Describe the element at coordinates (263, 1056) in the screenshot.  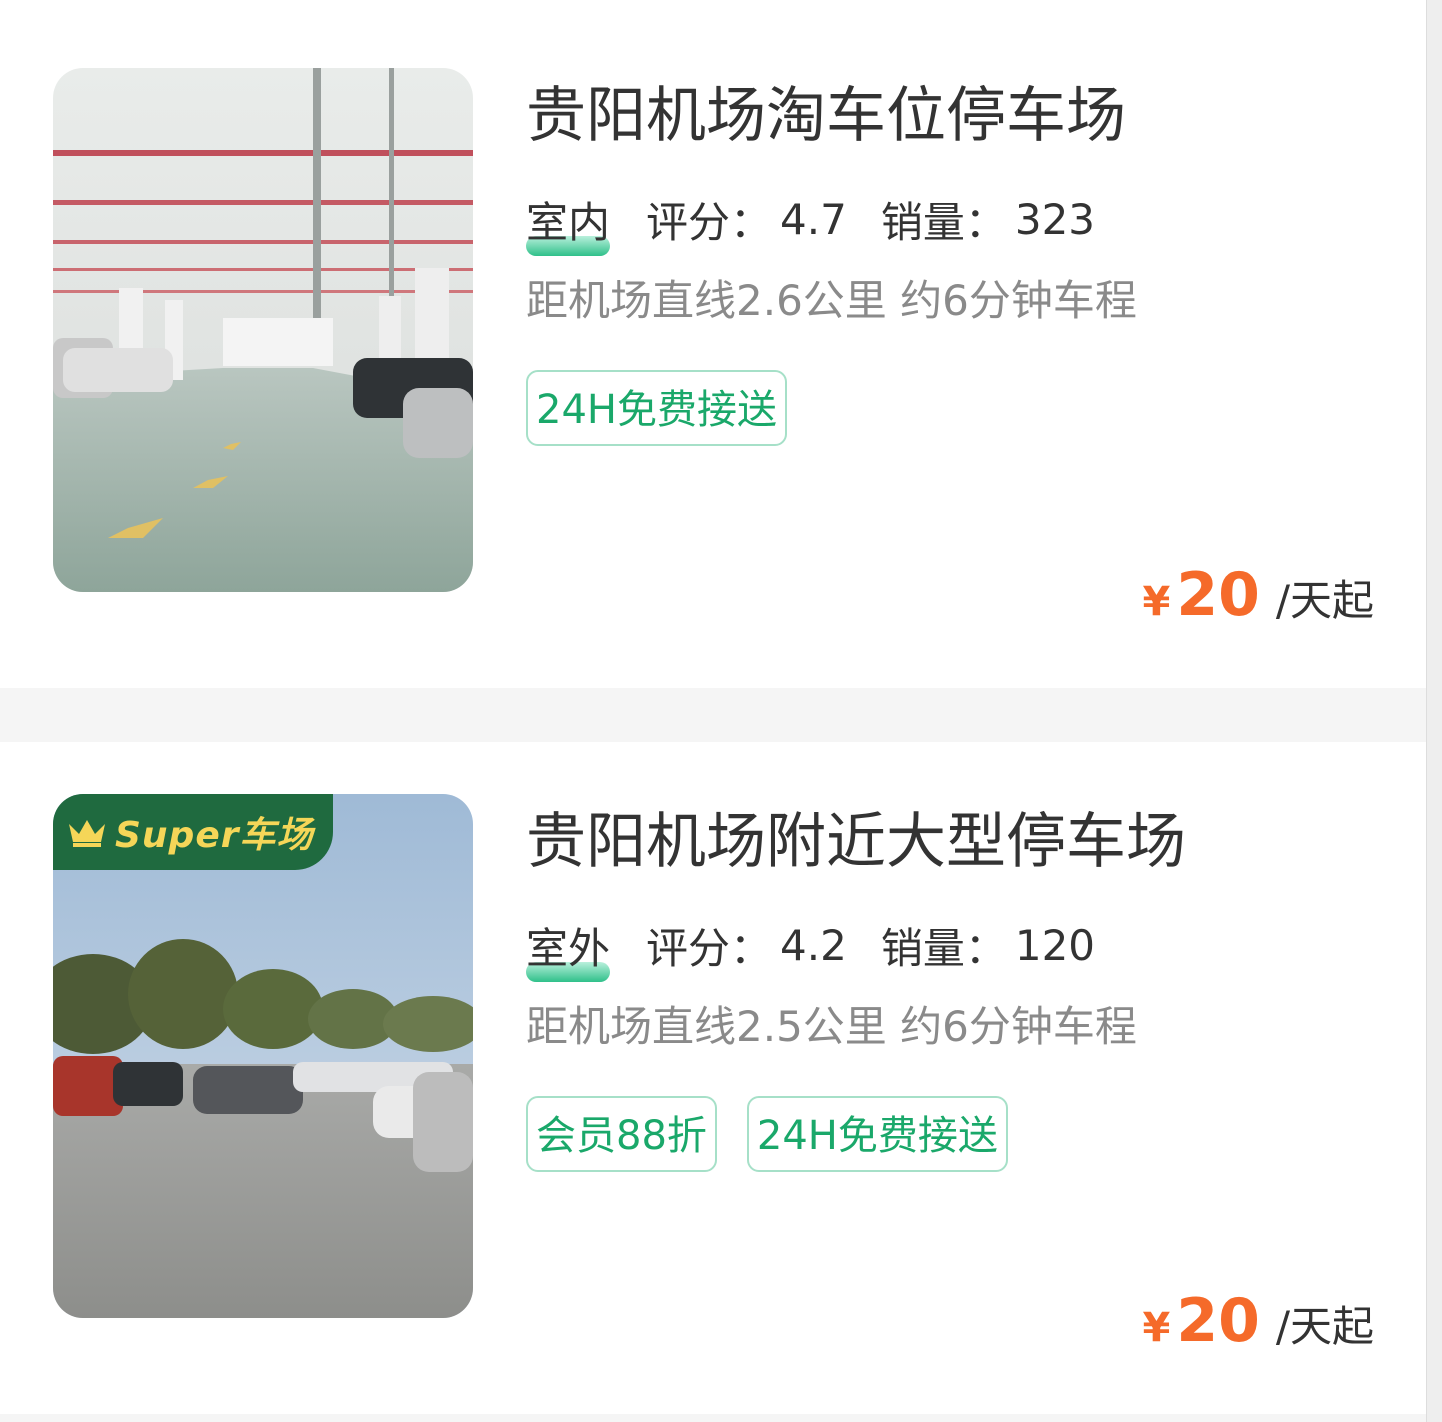
I see `outdoor-lot-photo: Super车场` at that location.